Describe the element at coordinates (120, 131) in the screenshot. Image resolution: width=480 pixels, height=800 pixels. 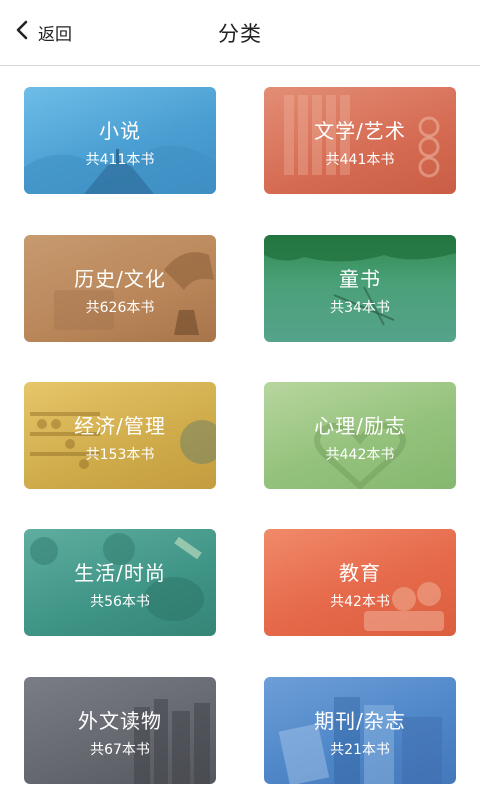
I see `category-name: 小说` at that location.